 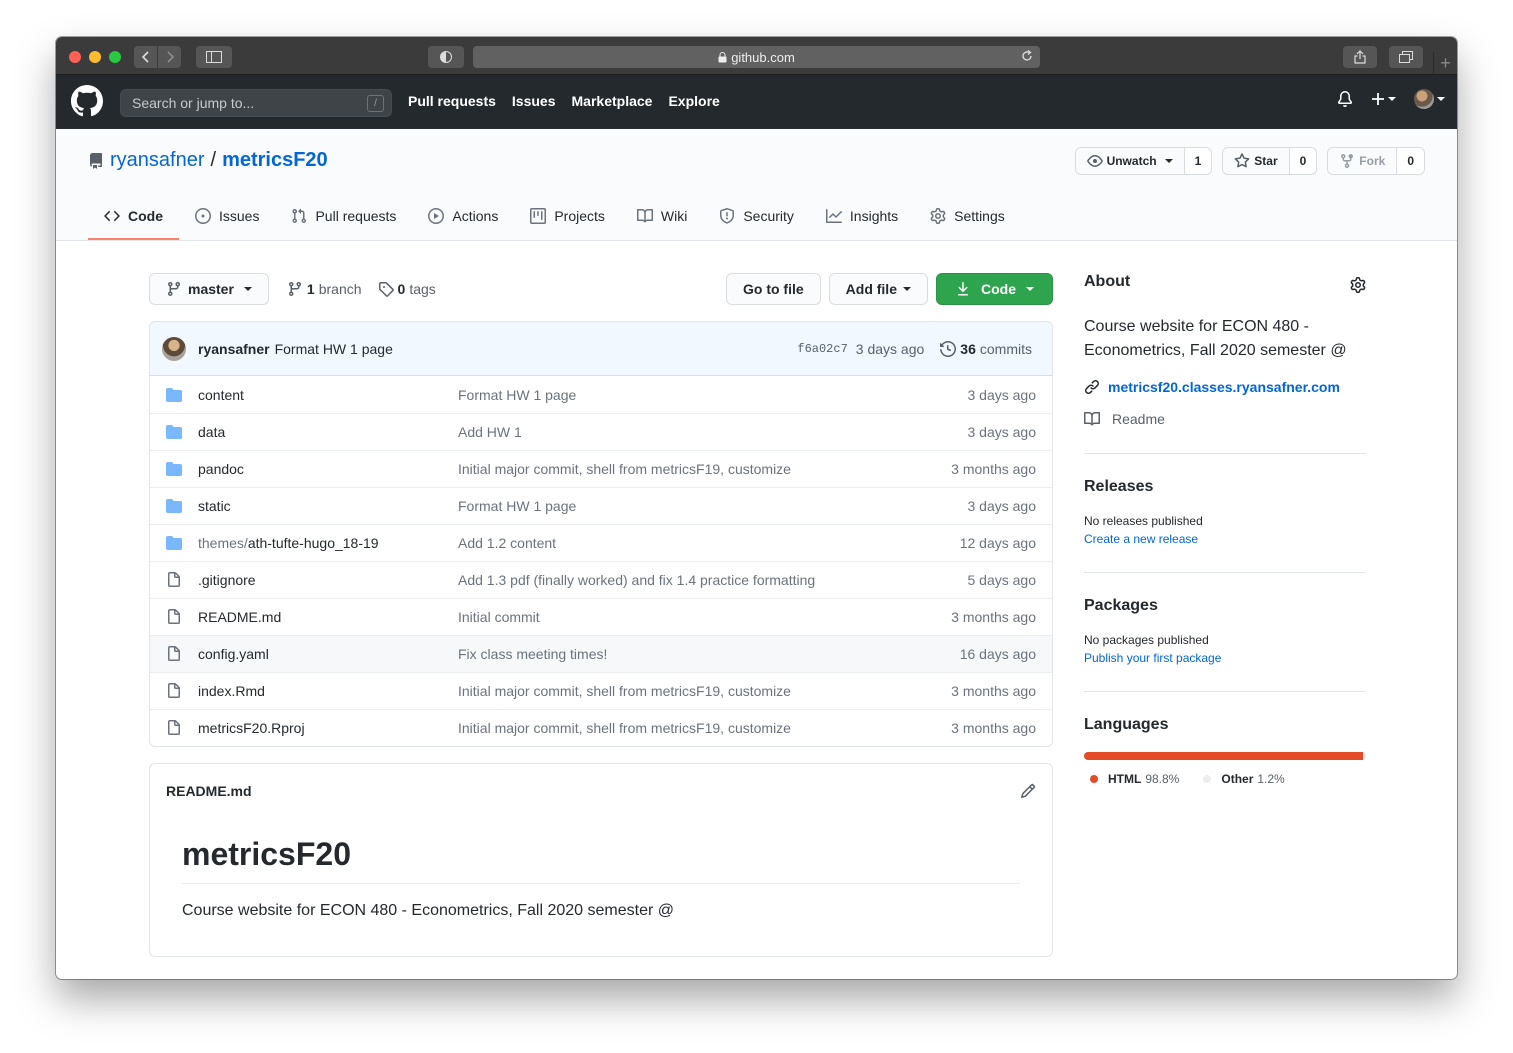 I want to click on close-window-button, so click(x=75, y=57).